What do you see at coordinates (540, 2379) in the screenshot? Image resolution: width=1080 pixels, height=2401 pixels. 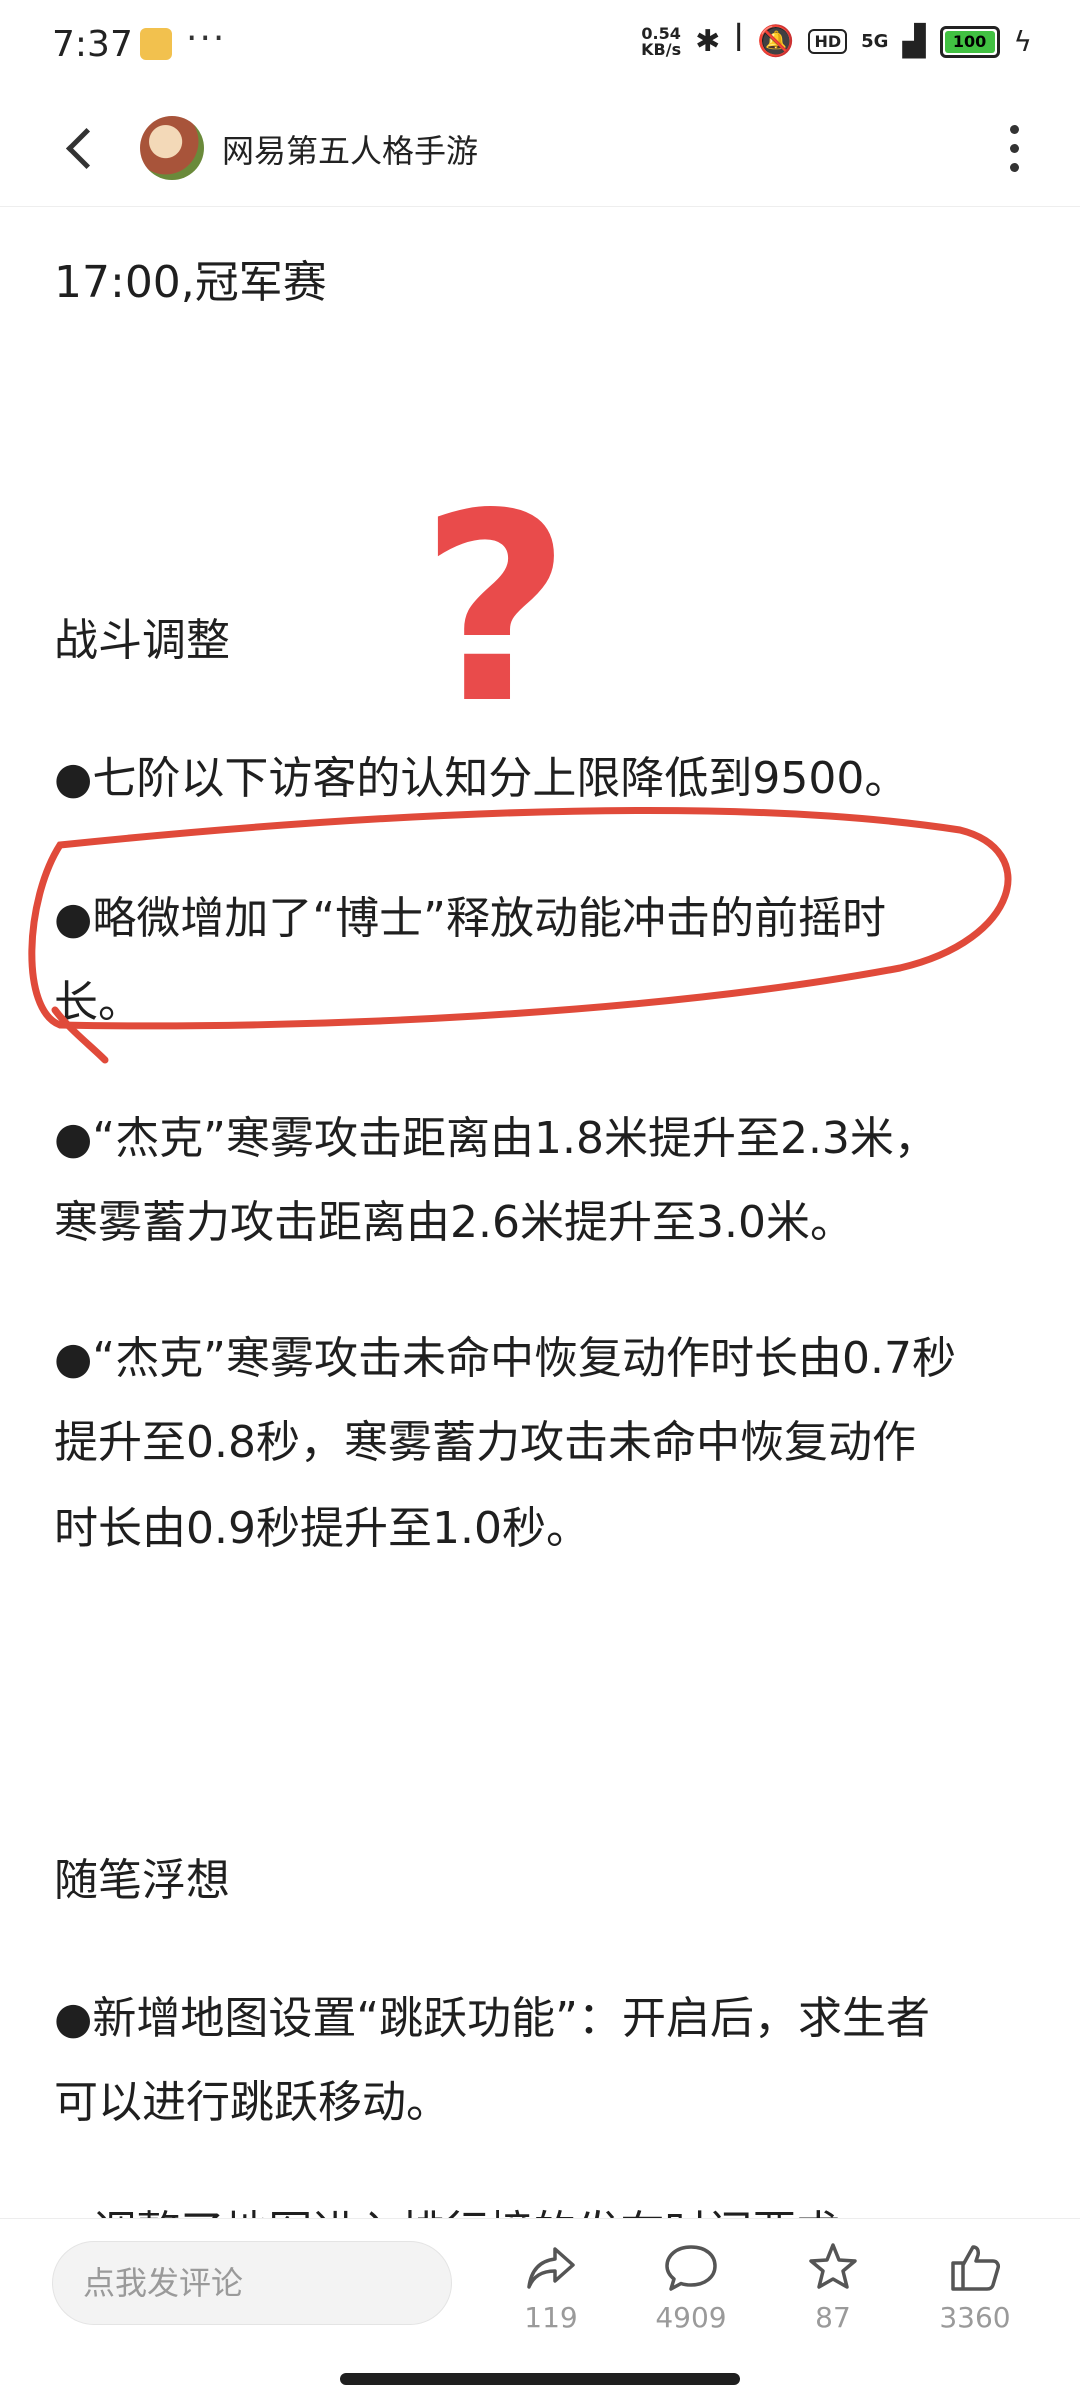 I see `home-indicator` at bounding box center [540, 2379].